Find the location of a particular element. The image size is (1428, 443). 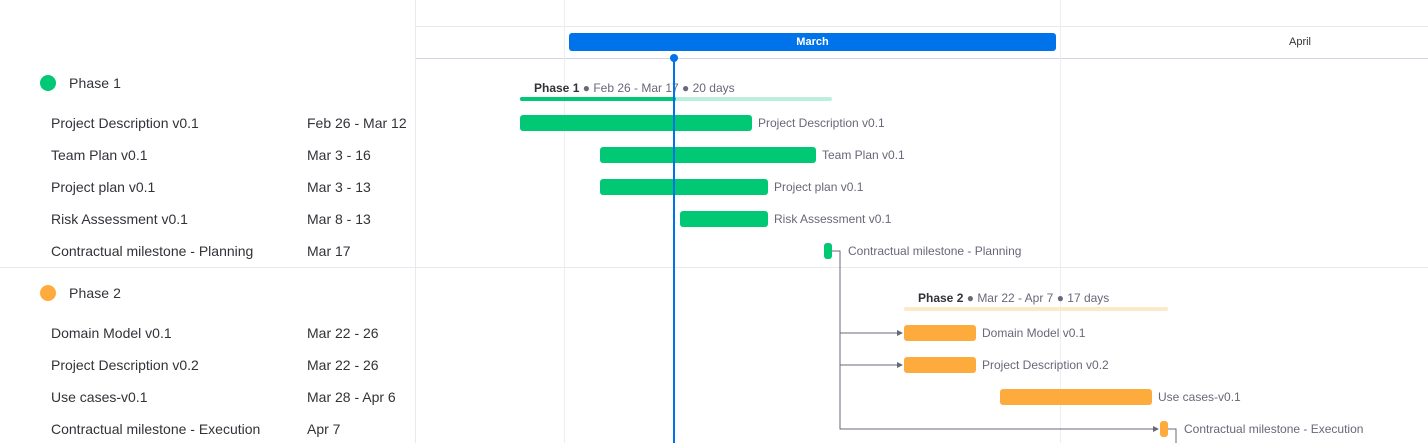

task-row: Project Description v0.2 Mar 22 - 26 is located at coordinates (231, 367).